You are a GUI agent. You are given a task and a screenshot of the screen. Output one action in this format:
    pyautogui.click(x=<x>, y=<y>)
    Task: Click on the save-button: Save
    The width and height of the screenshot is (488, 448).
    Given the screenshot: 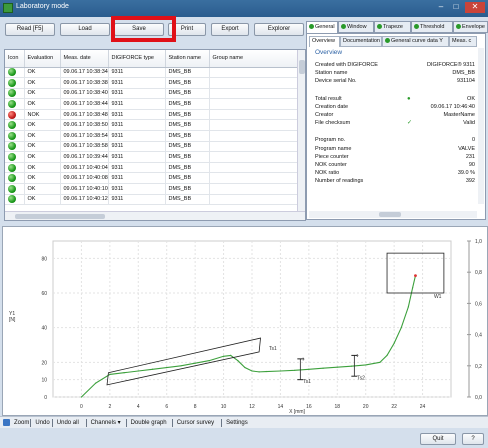 What is the action you would take?
    pyautogui.click(x=139, y=29)
    